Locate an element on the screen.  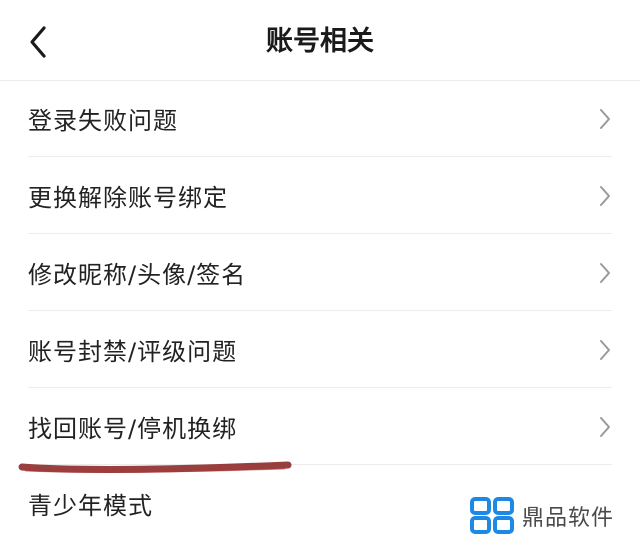
menu-item-label: 更换解除账号绑定 is located at coordinates (128, 198).